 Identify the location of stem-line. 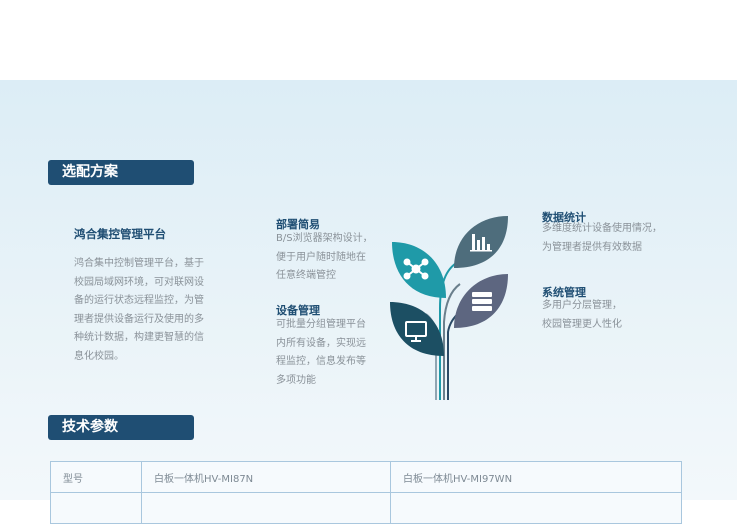
(452, 341).